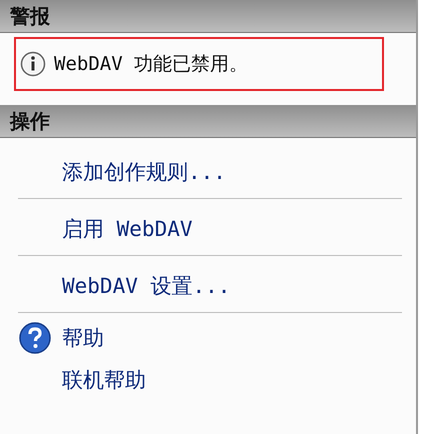 The width and height of the screenshot is (429, 434). Describe the element at coordinates (35, 338) in the screenshot. I see `help-icon` at that location.